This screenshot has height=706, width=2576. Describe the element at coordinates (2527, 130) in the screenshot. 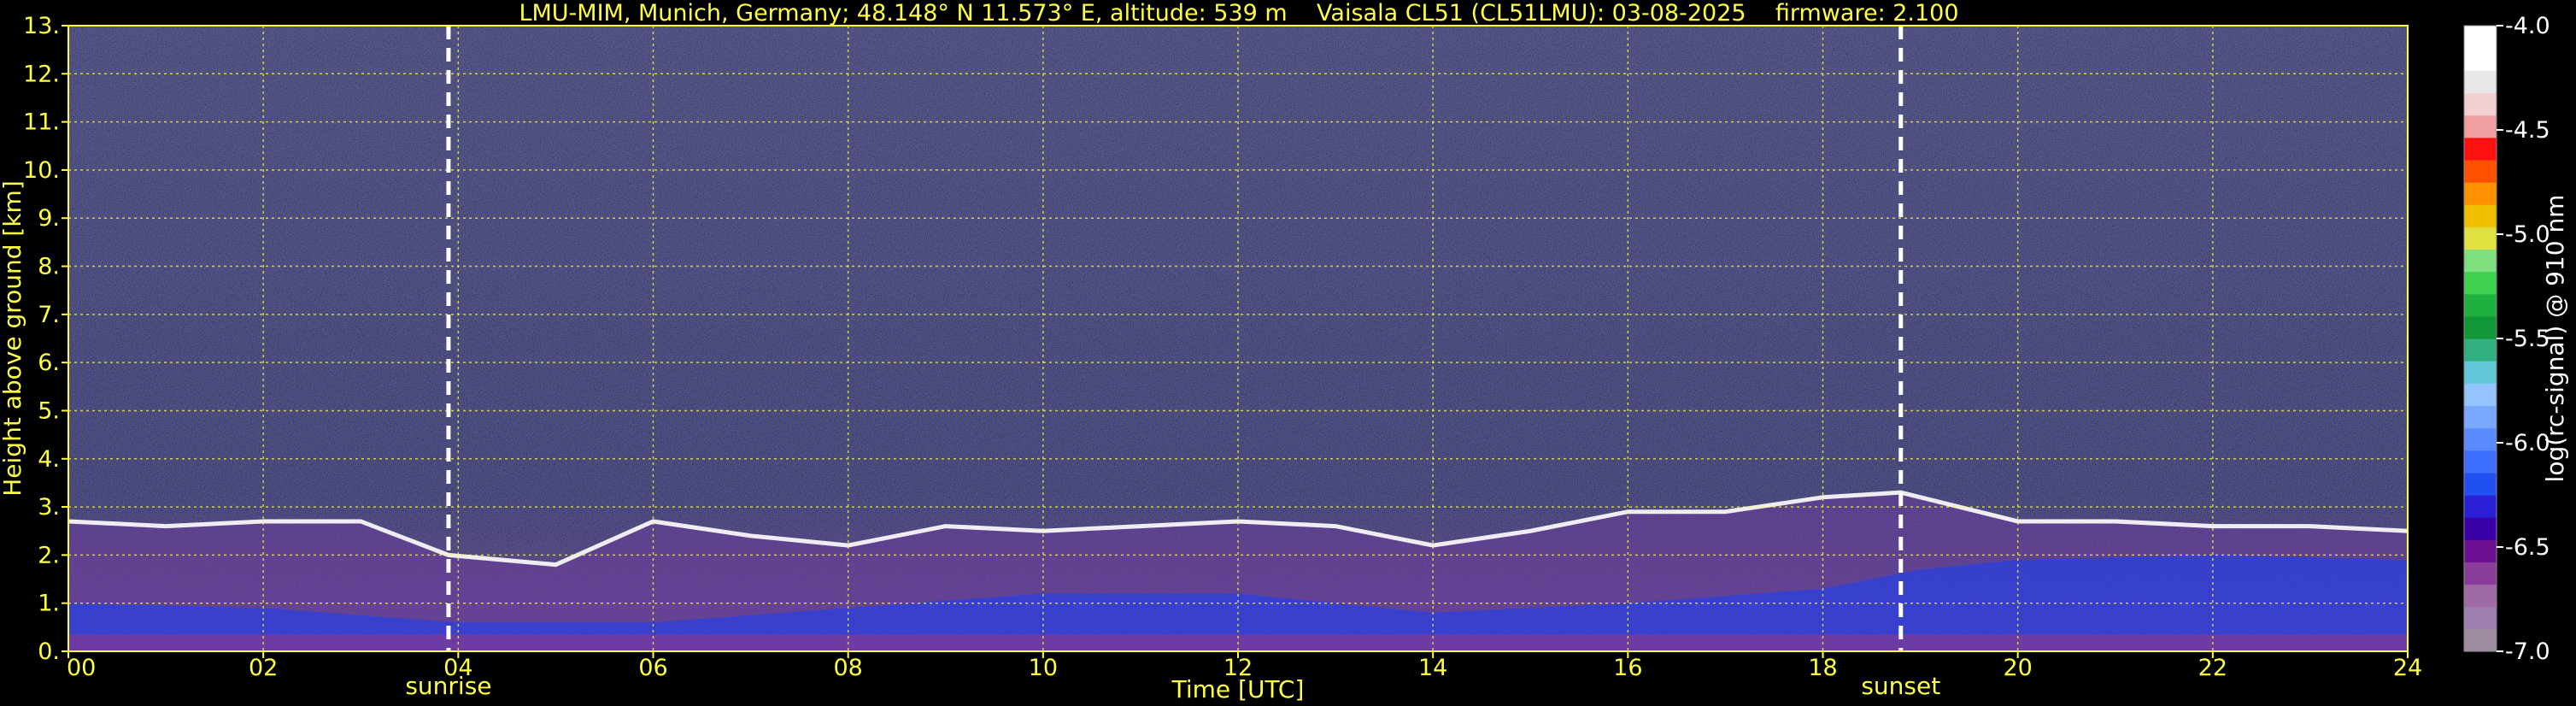

I see `colorbar-tick-label: -4.5` at that location.